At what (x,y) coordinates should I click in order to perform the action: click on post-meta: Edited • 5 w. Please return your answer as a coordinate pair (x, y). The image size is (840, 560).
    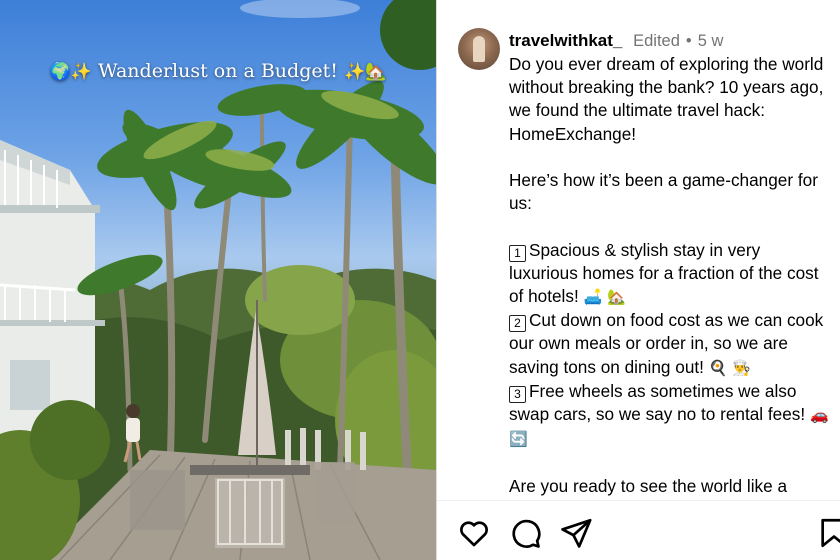
    Looking at the image, I should click on (678, 41).